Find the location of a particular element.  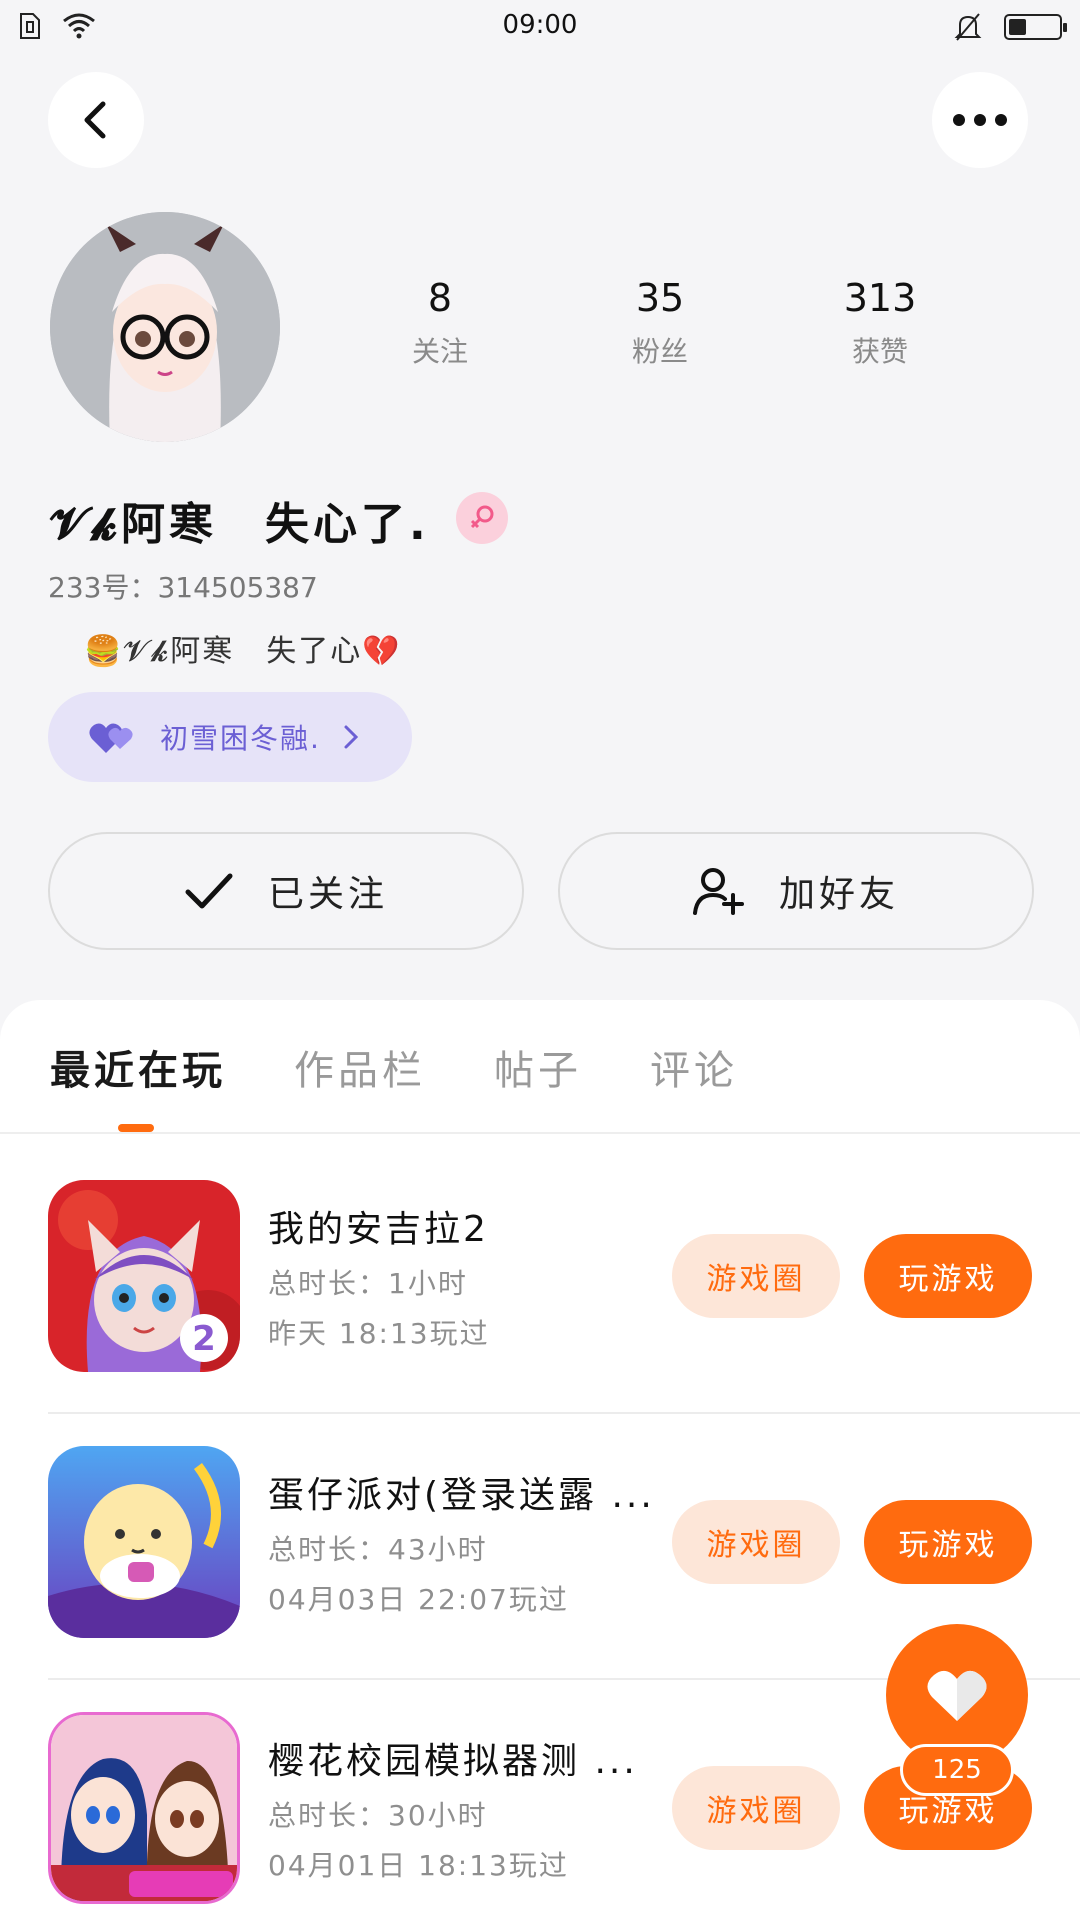

more-button is located at coordinates (980, 120).